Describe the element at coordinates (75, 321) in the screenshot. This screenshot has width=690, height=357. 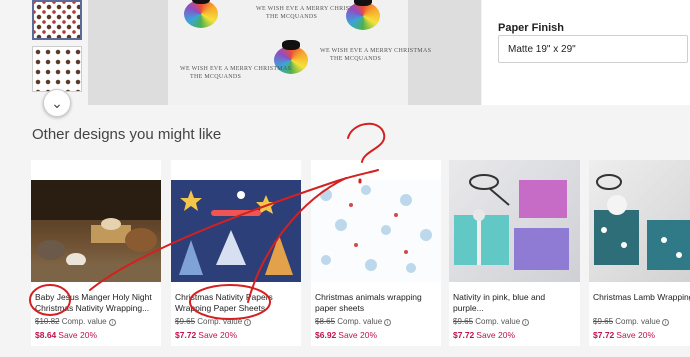
I see `comp-value: $10.82 Comp. value i` at that location.